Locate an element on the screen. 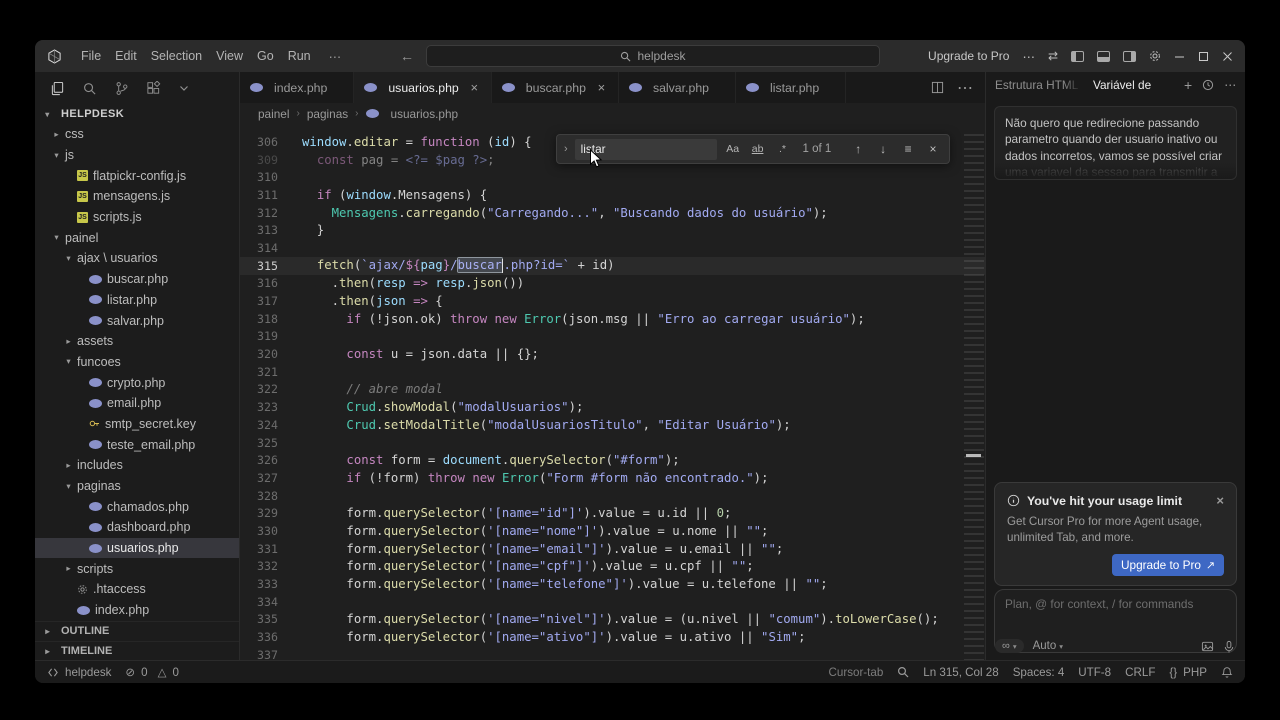  toggle-sidebar-icon is located at coordinates (1077, 56).